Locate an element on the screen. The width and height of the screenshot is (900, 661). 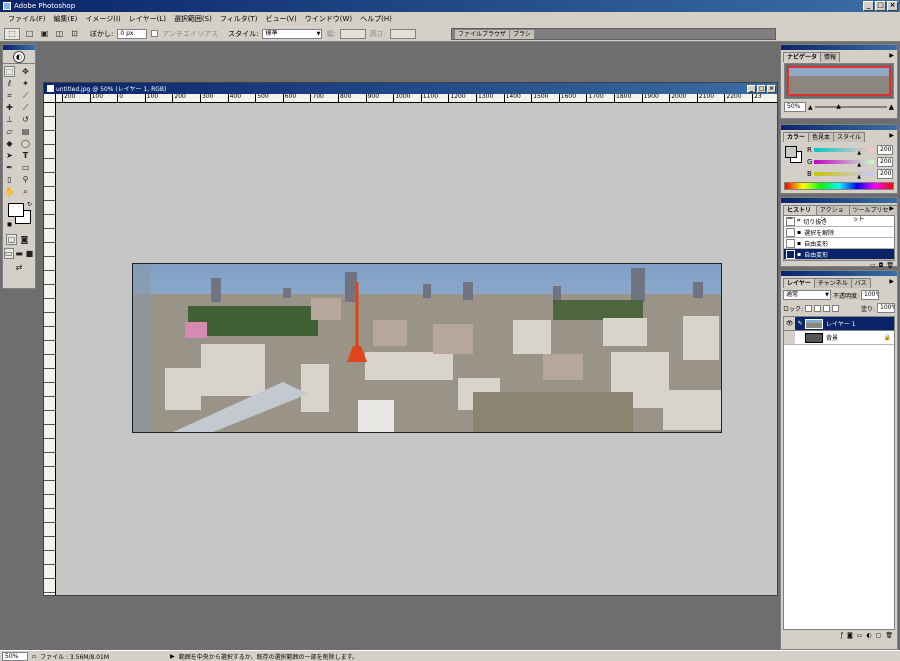
foreground-color-swatch is located at coordinates (16, 210).